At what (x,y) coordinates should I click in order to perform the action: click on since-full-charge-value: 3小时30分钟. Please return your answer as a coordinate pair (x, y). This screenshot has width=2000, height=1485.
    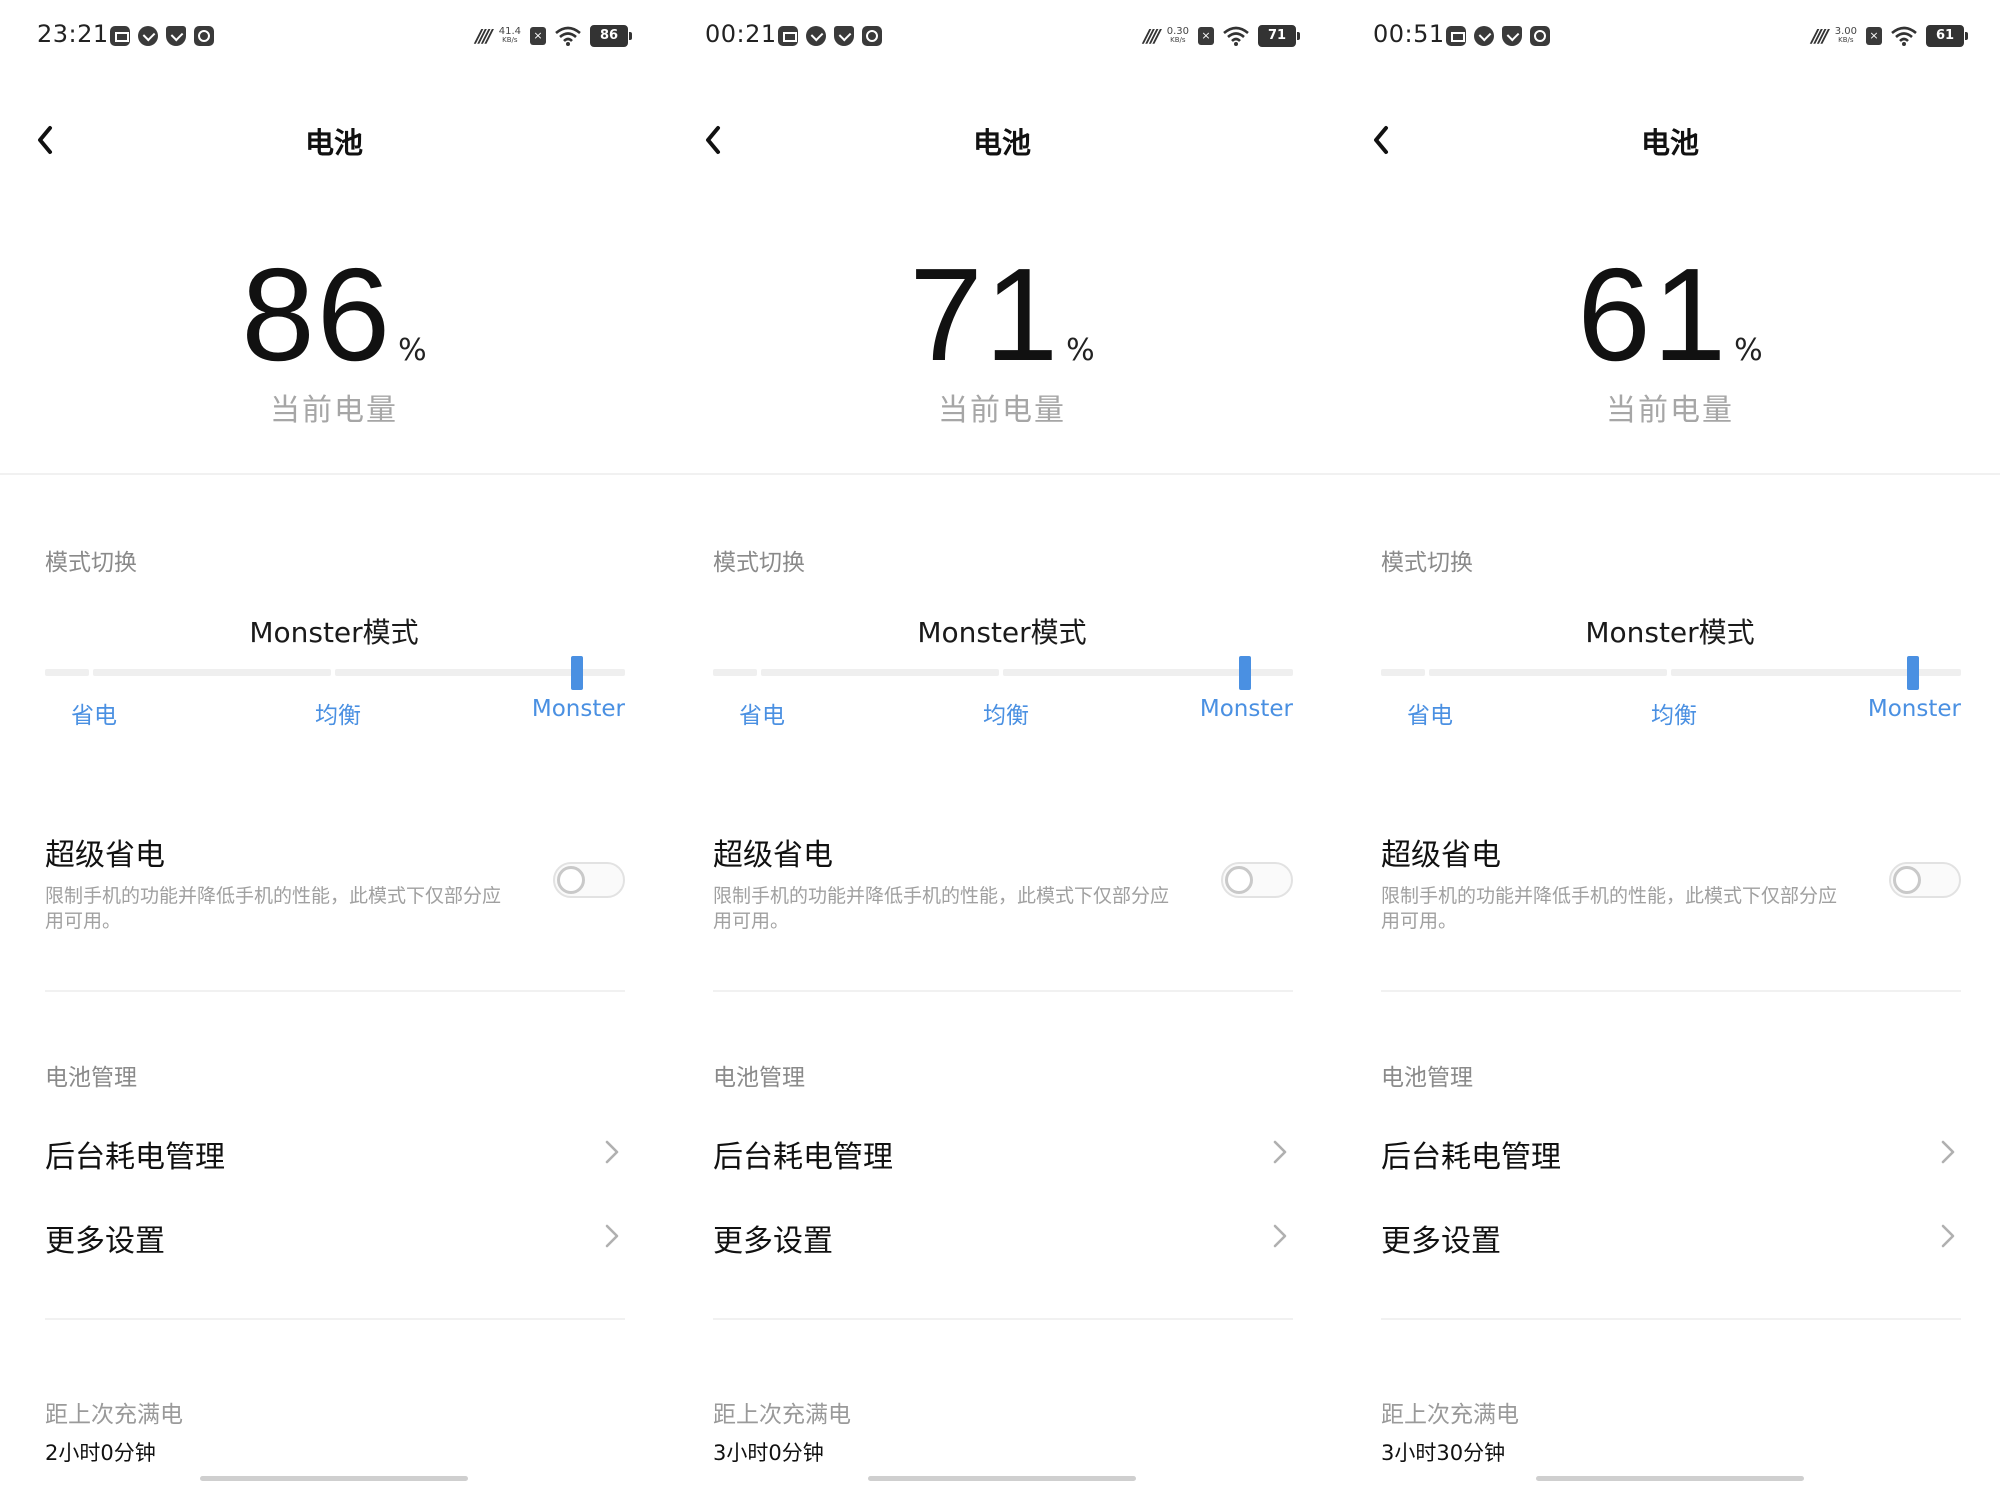
    Looking at the image, I should click on (1443, 1453).